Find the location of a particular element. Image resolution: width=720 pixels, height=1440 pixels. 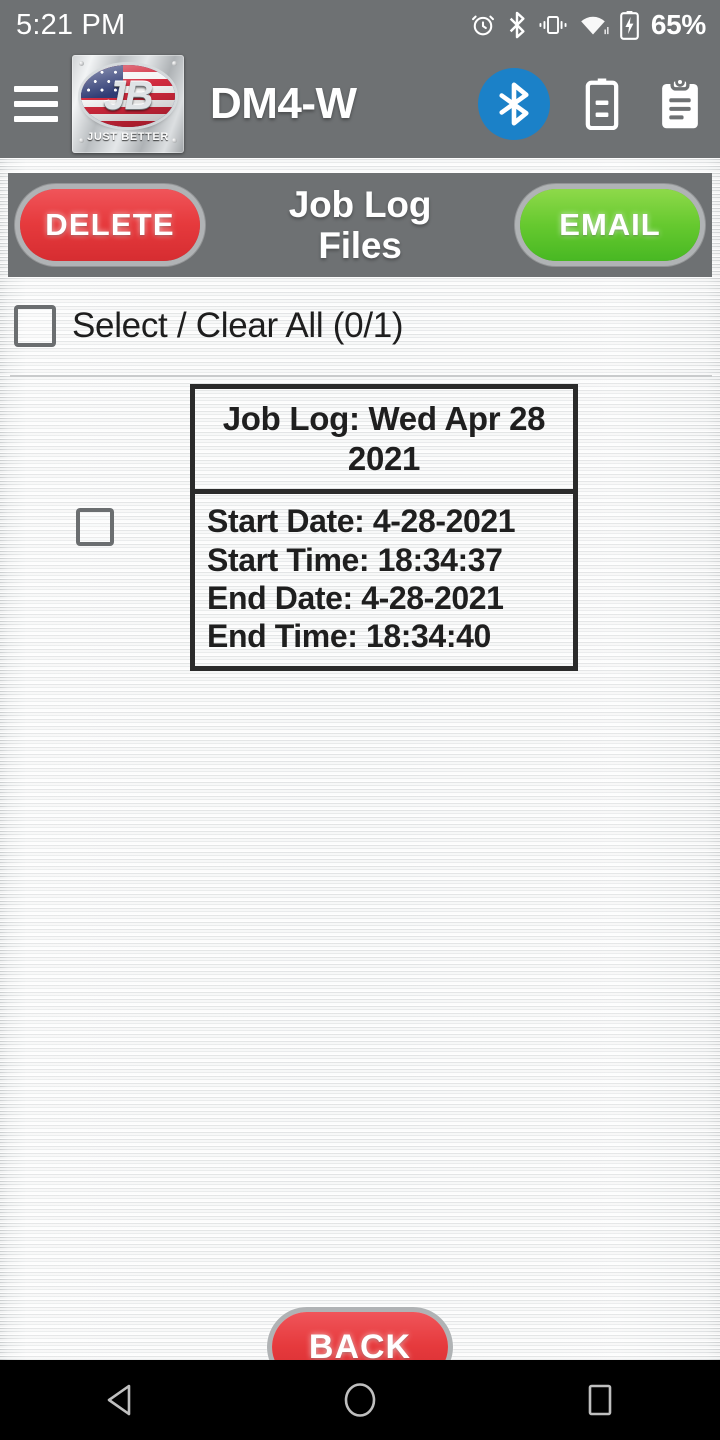

jb-logo: JB JUST BETTER is located at coordinates (128, 104).